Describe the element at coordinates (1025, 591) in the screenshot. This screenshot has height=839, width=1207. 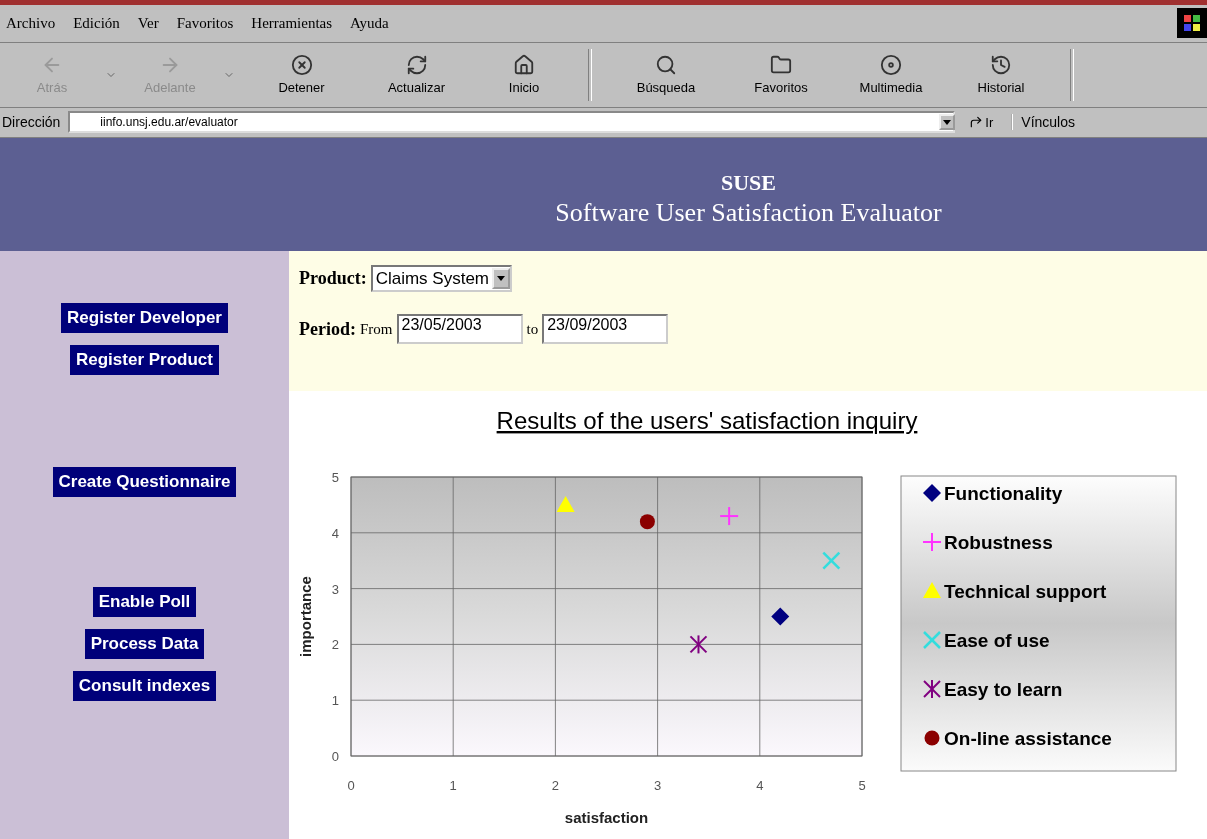
I see `legend-label: Technical support` at that location.